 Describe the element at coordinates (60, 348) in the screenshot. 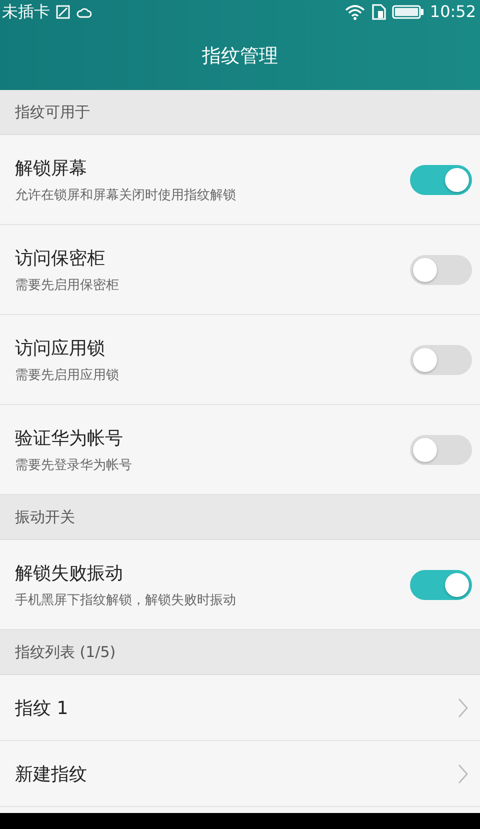

I see `setting-title: 访问应用锁` at that location.